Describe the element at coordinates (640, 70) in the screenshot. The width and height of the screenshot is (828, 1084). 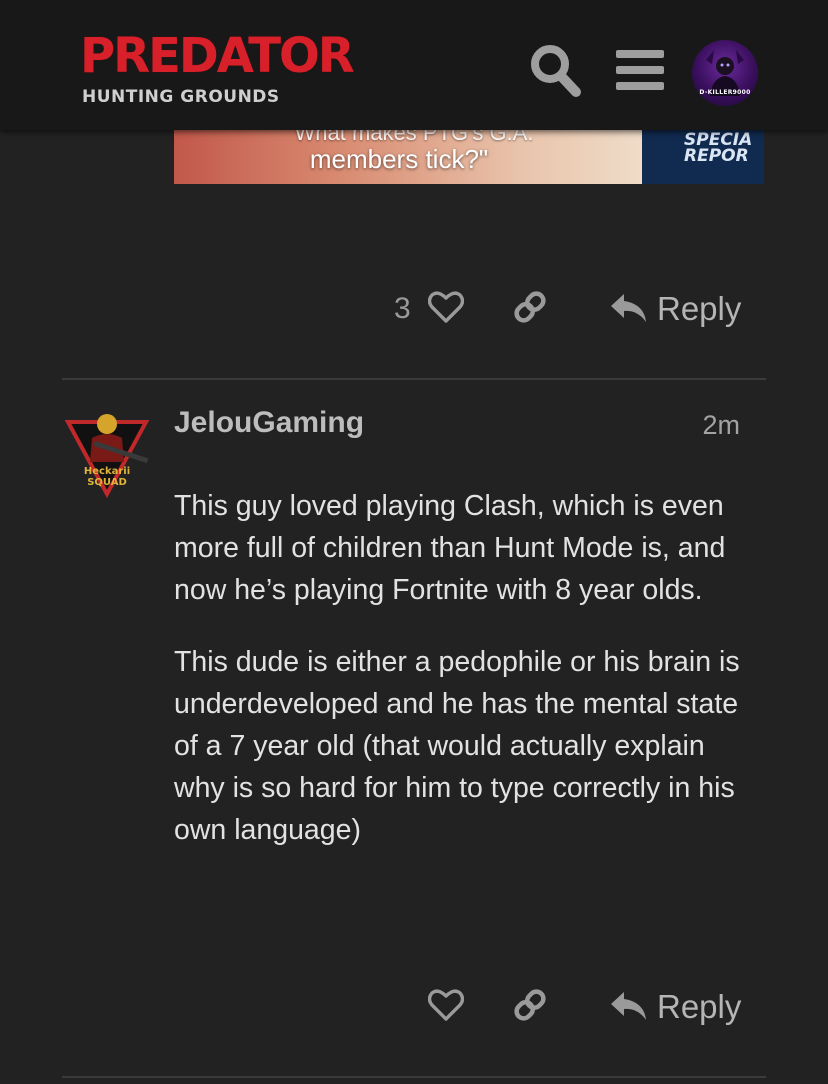
I see `hamburger-menu-icon` at that location.